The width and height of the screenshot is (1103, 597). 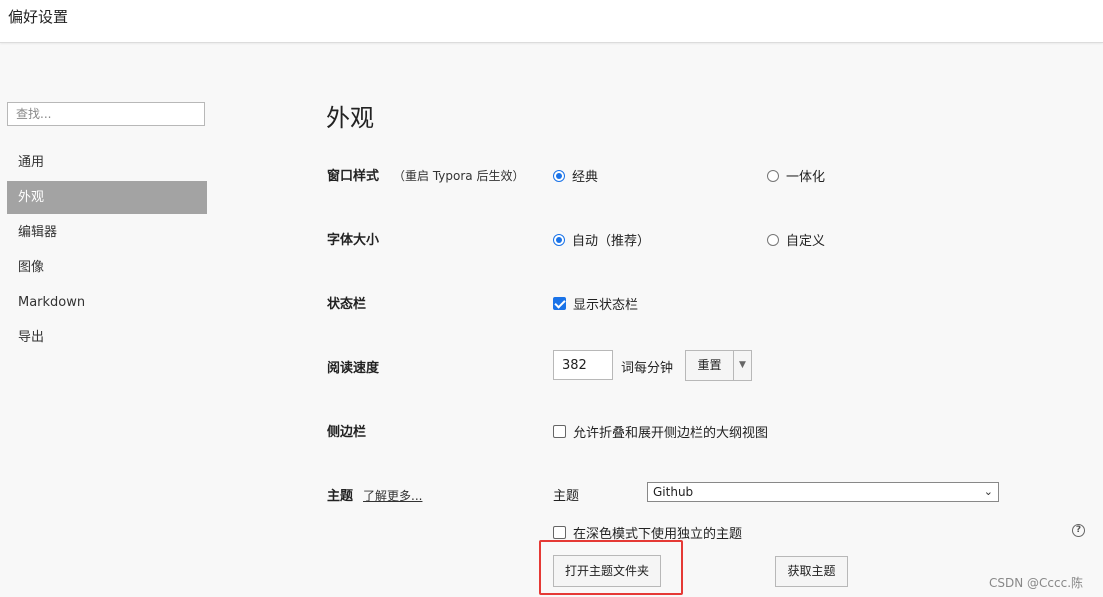 I want to click on radio-custom, so click(x=773, y=239).